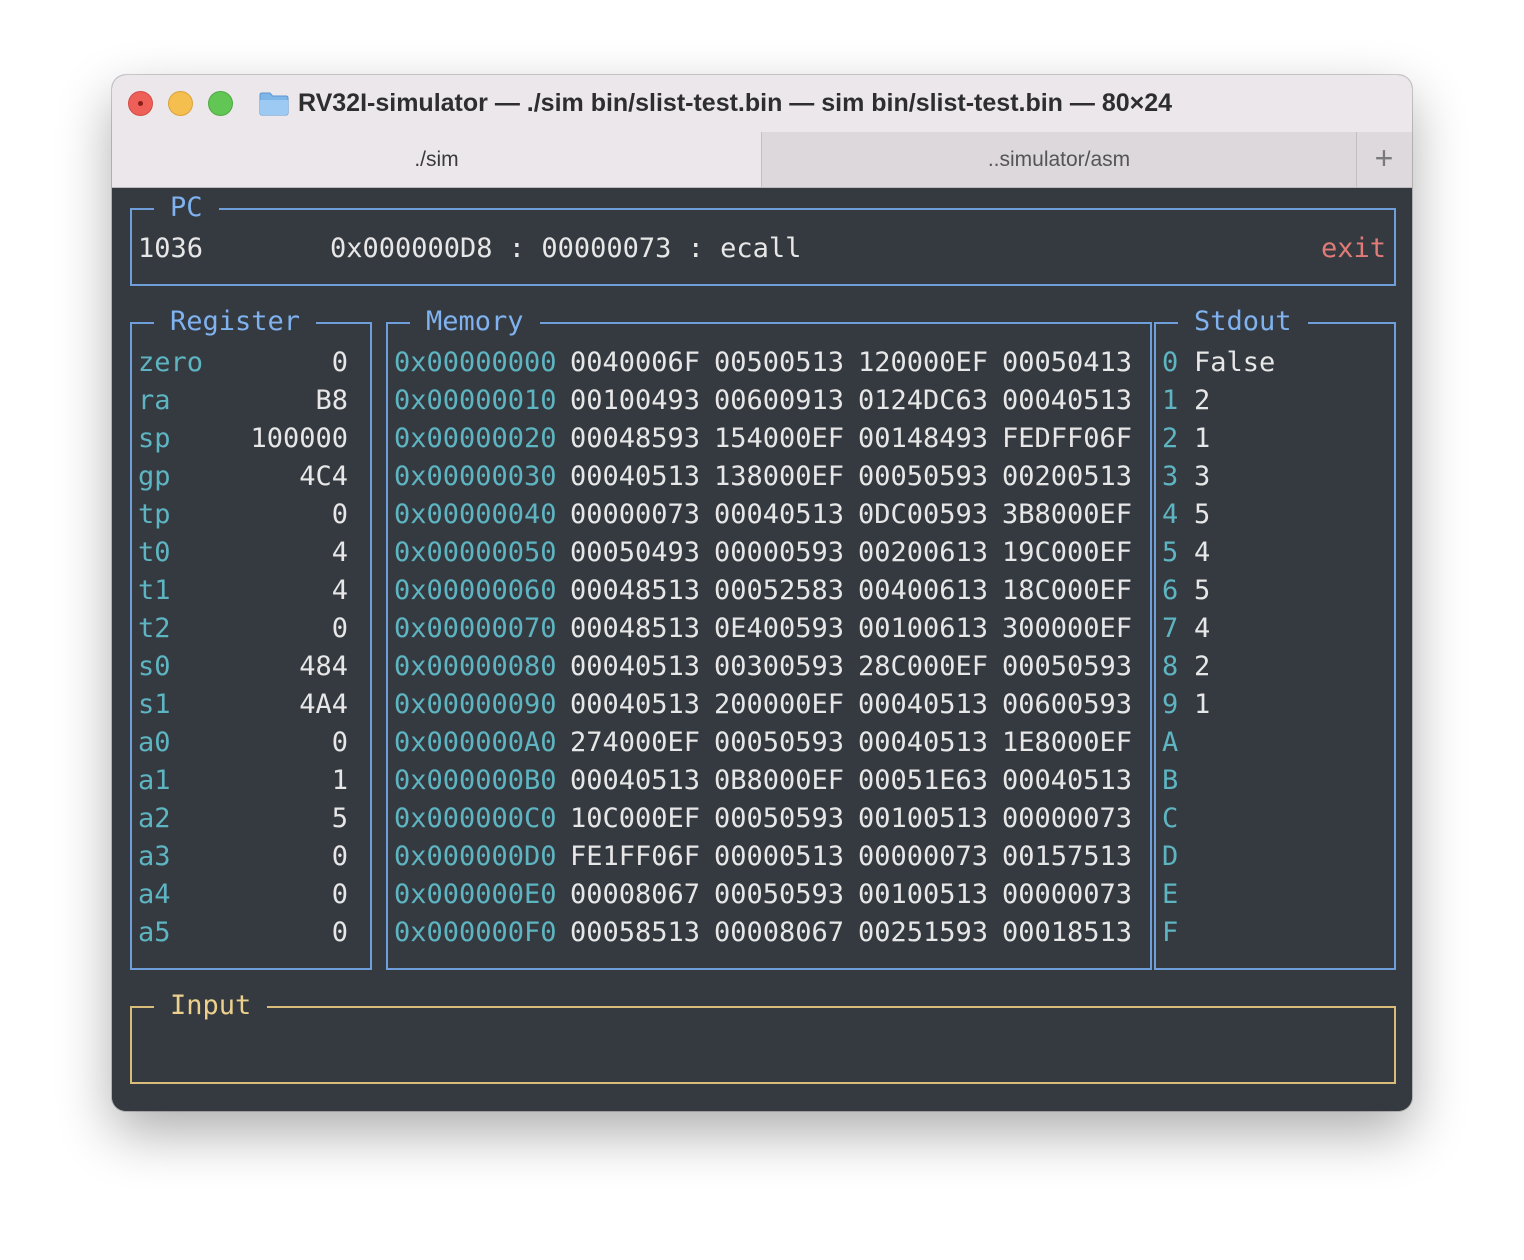 The image size is (1524, 1260). Describe the element at coordinates (251, 895) in the screenshot. I see `register-row: a4 0` at that location.